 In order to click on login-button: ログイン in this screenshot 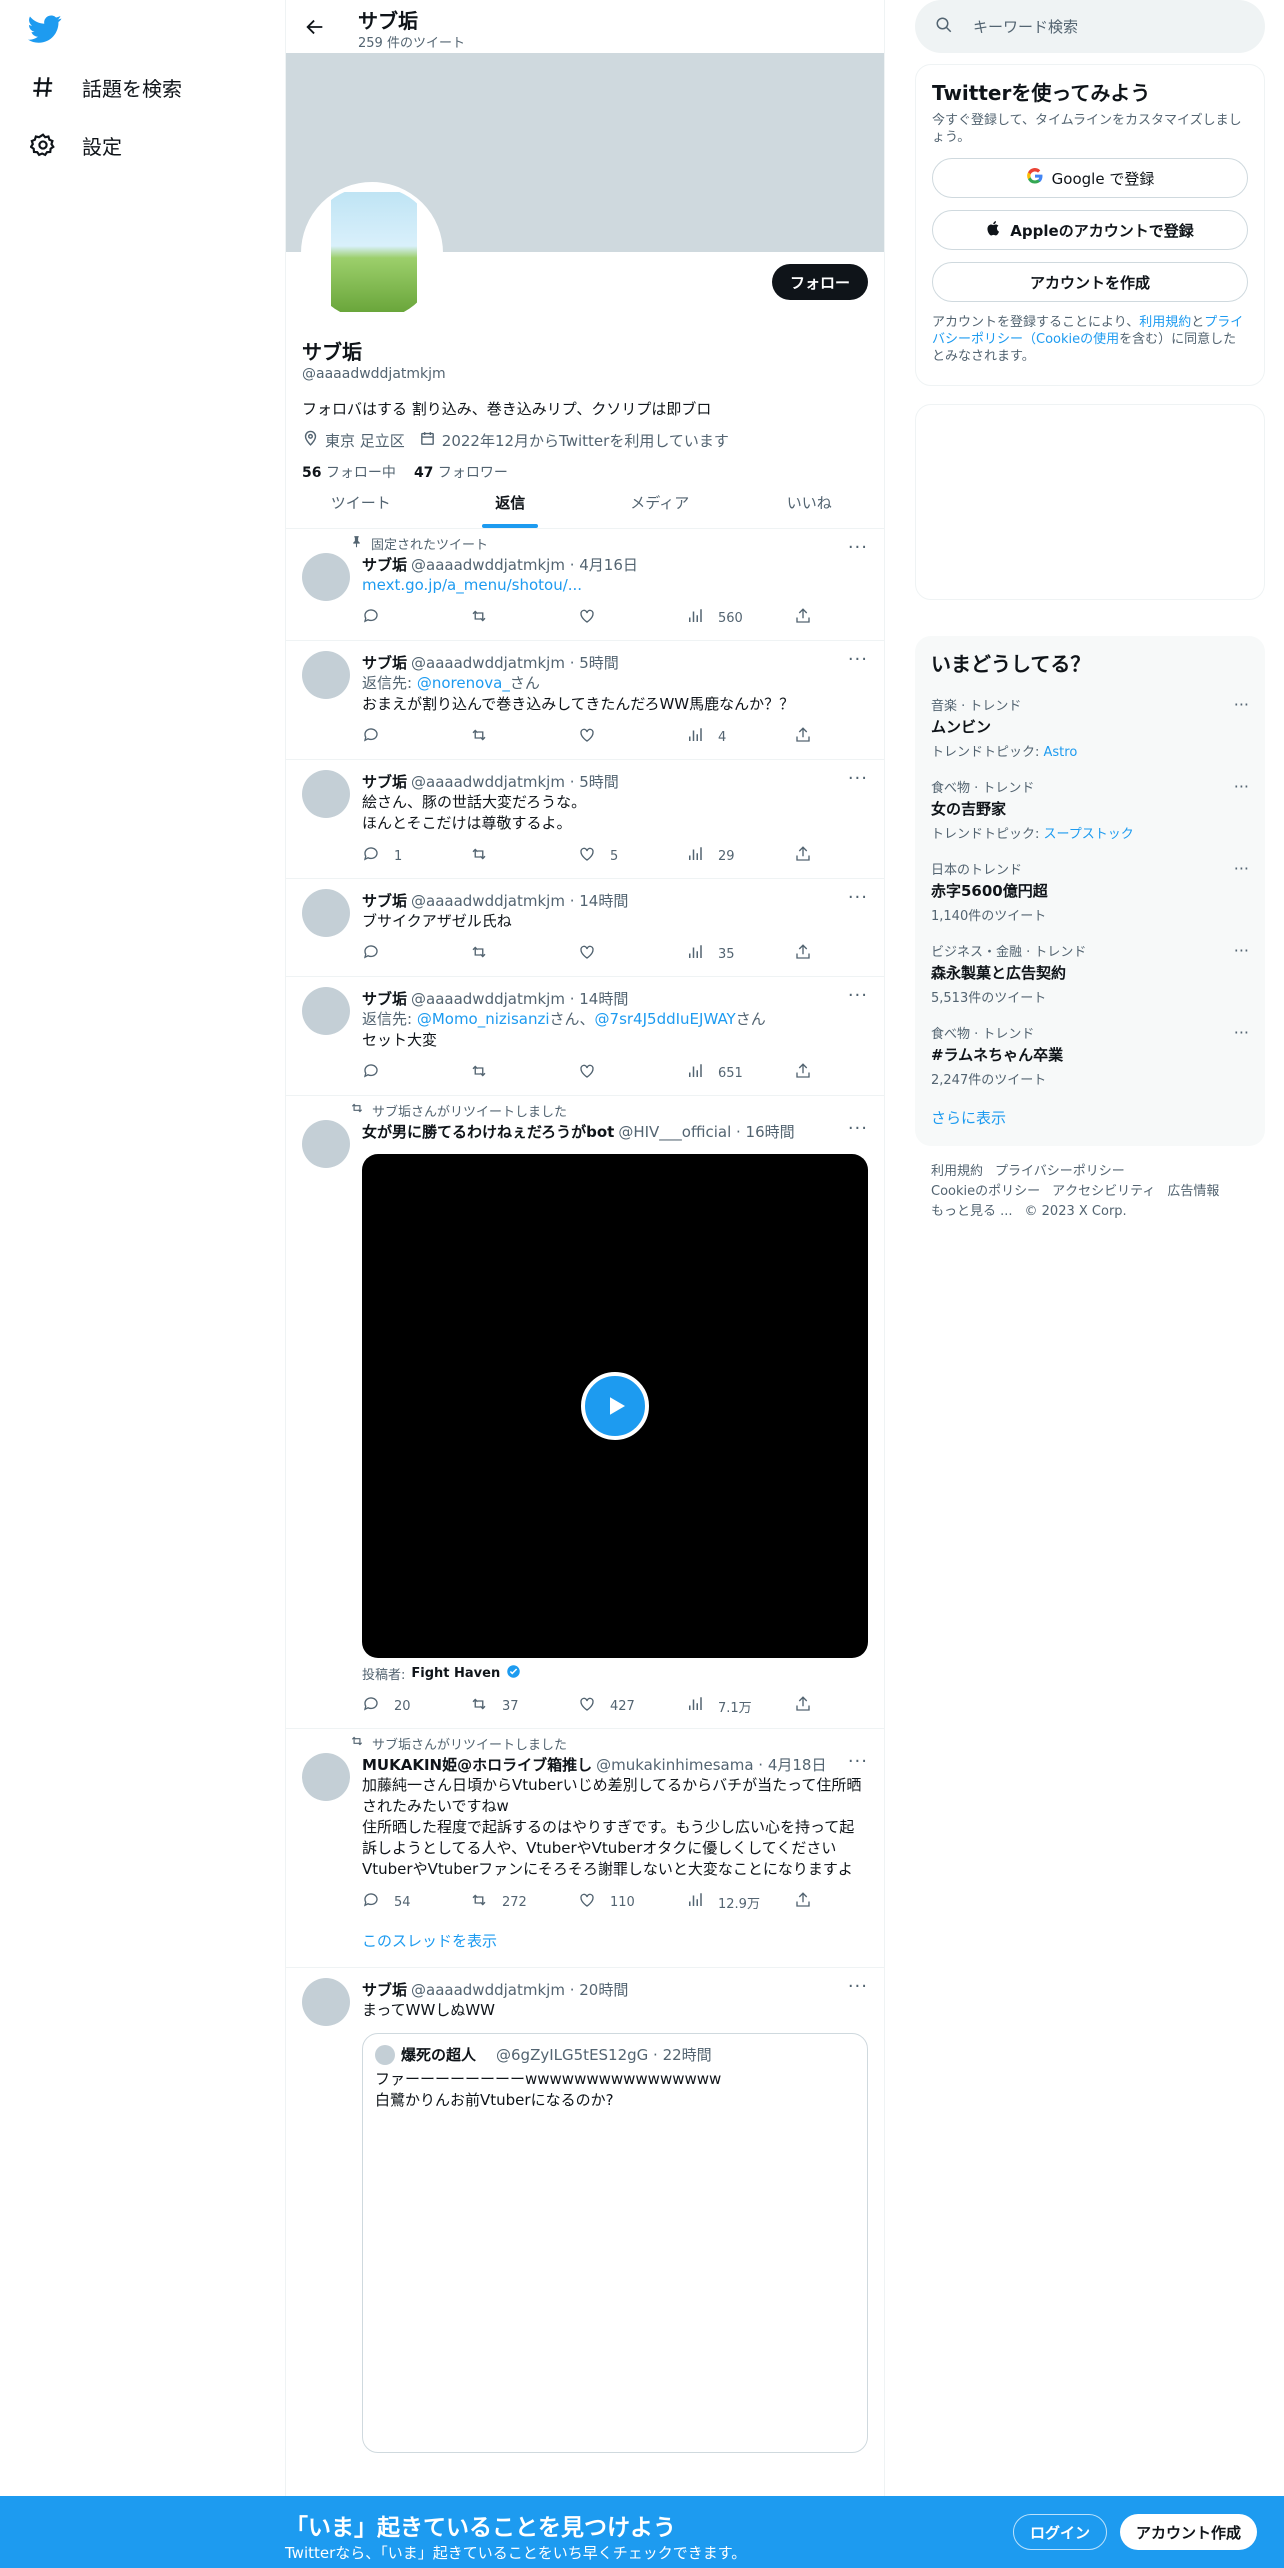, I will do `click(1060, 2532)`.